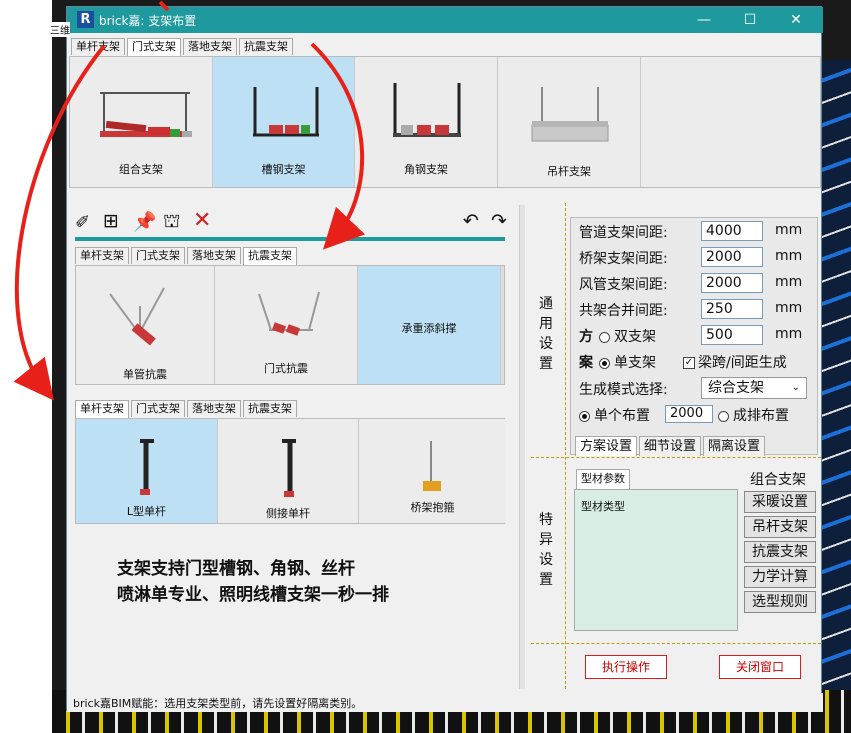 This screenshot has height=733, width=851. Describe the element at coordinates (253, 595) in the screenshot. I see `promo-line-2: 喷淋单专业、照明线槽支架一秒一排` at that location.